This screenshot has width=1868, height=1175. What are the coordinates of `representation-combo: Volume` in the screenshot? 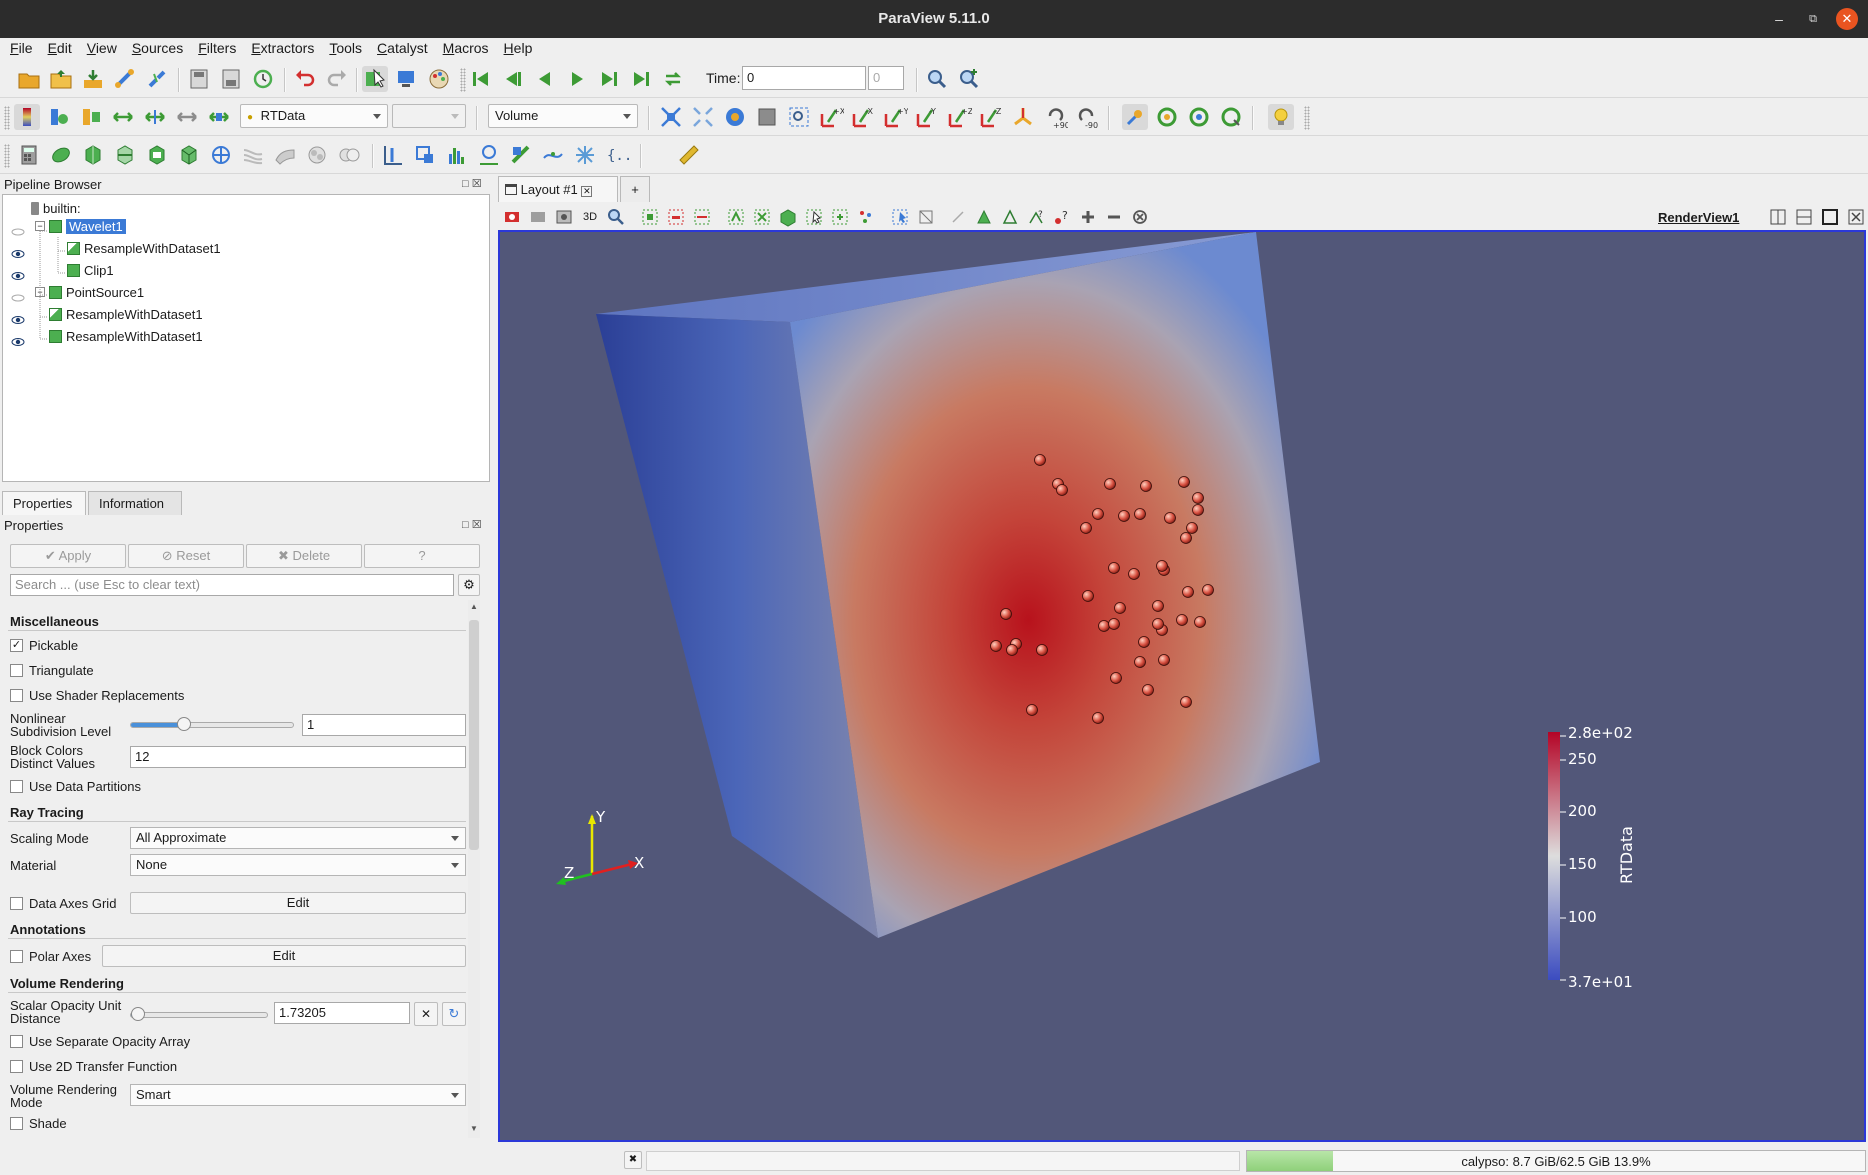 It's located at (563, 116).